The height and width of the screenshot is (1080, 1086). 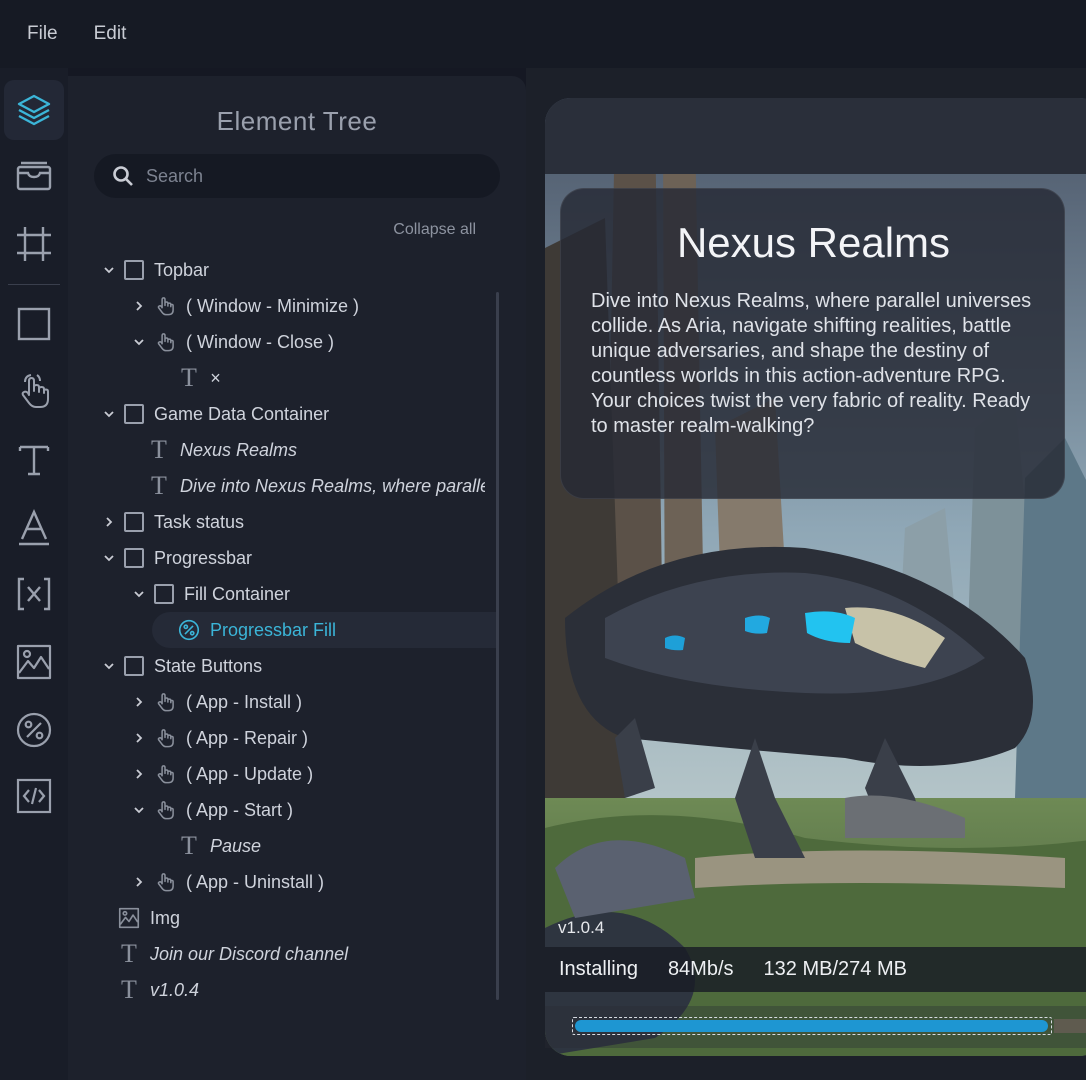 I want to click on menu-bar: File Edit, so click(x=543, y=34).